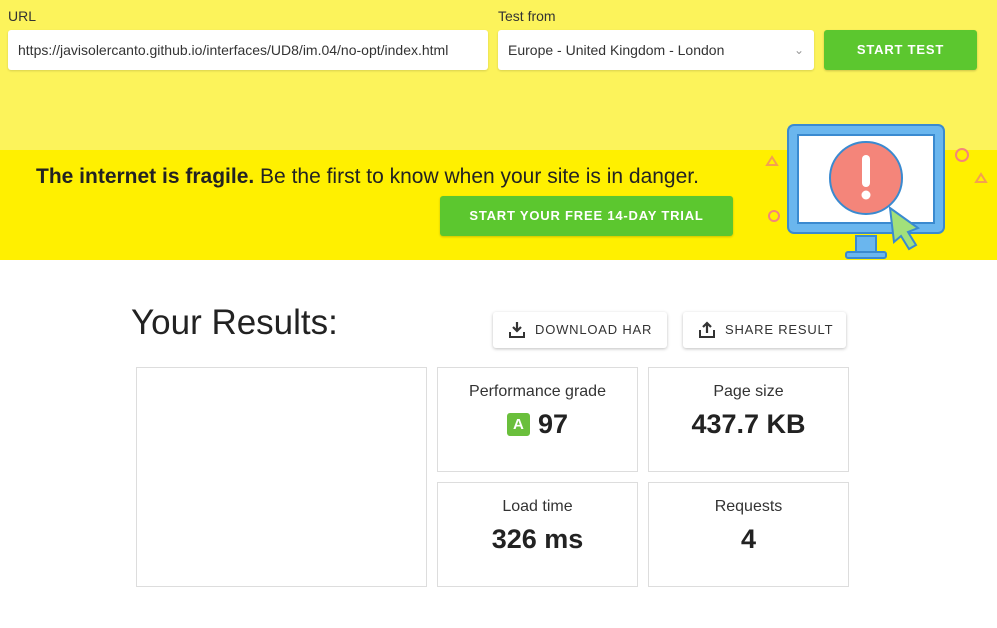 The height and width of the screenshot is (628, 997). What do you see at coordinates (537, 391) in the screenshot?
I see `performance-grade-label: Performance grade` at bounding box center [537, 391].